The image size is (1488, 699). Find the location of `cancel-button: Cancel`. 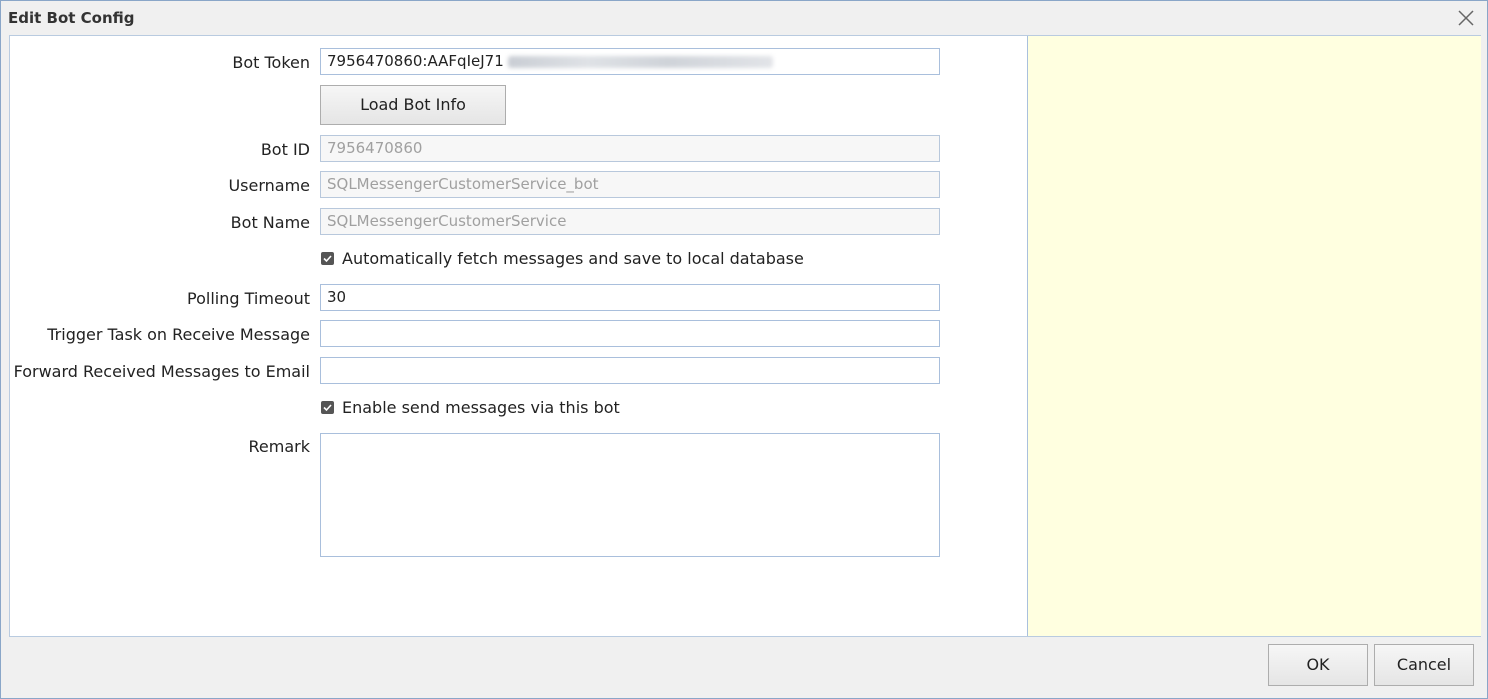

cancel-button: Cancel is located at coordinates (1424, 665).